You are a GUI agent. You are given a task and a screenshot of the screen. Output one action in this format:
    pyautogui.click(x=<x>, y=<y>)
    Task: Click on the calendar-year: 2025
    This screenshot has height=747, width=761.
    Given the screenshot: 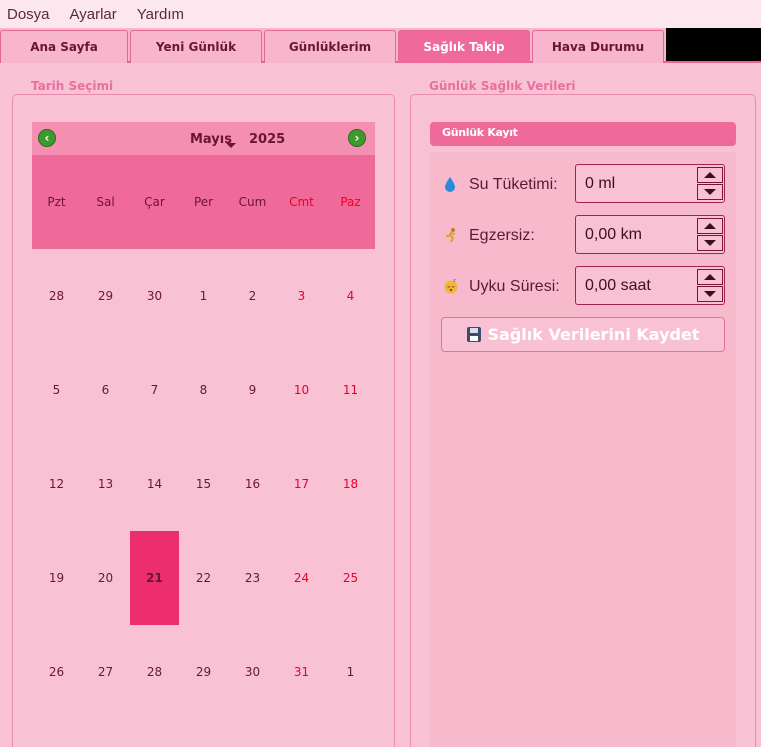 What is the action you would take?
    pyautogui.click(x=267, y=139)
    